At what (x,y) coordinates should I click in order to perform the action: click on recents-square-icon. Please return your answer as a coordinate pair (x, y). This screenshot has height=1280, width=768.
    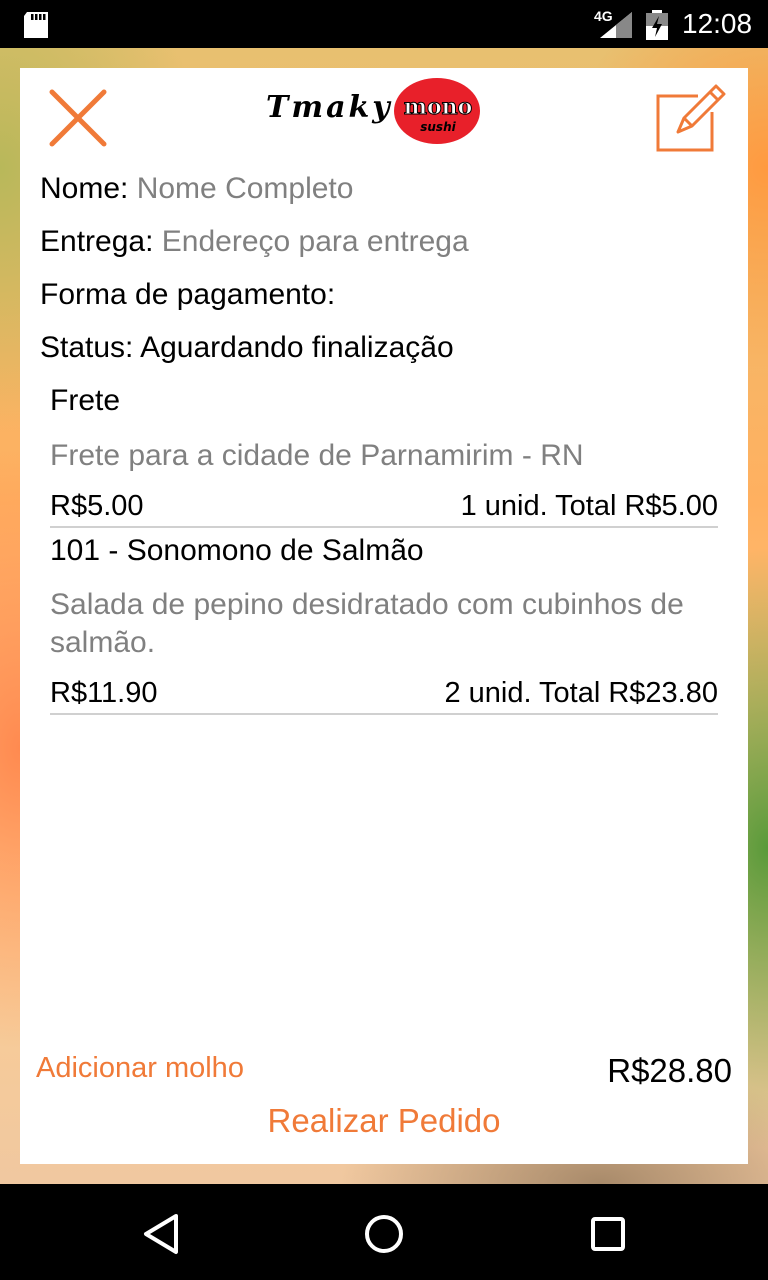
    Looking at the image, I should click on (608, 1234).